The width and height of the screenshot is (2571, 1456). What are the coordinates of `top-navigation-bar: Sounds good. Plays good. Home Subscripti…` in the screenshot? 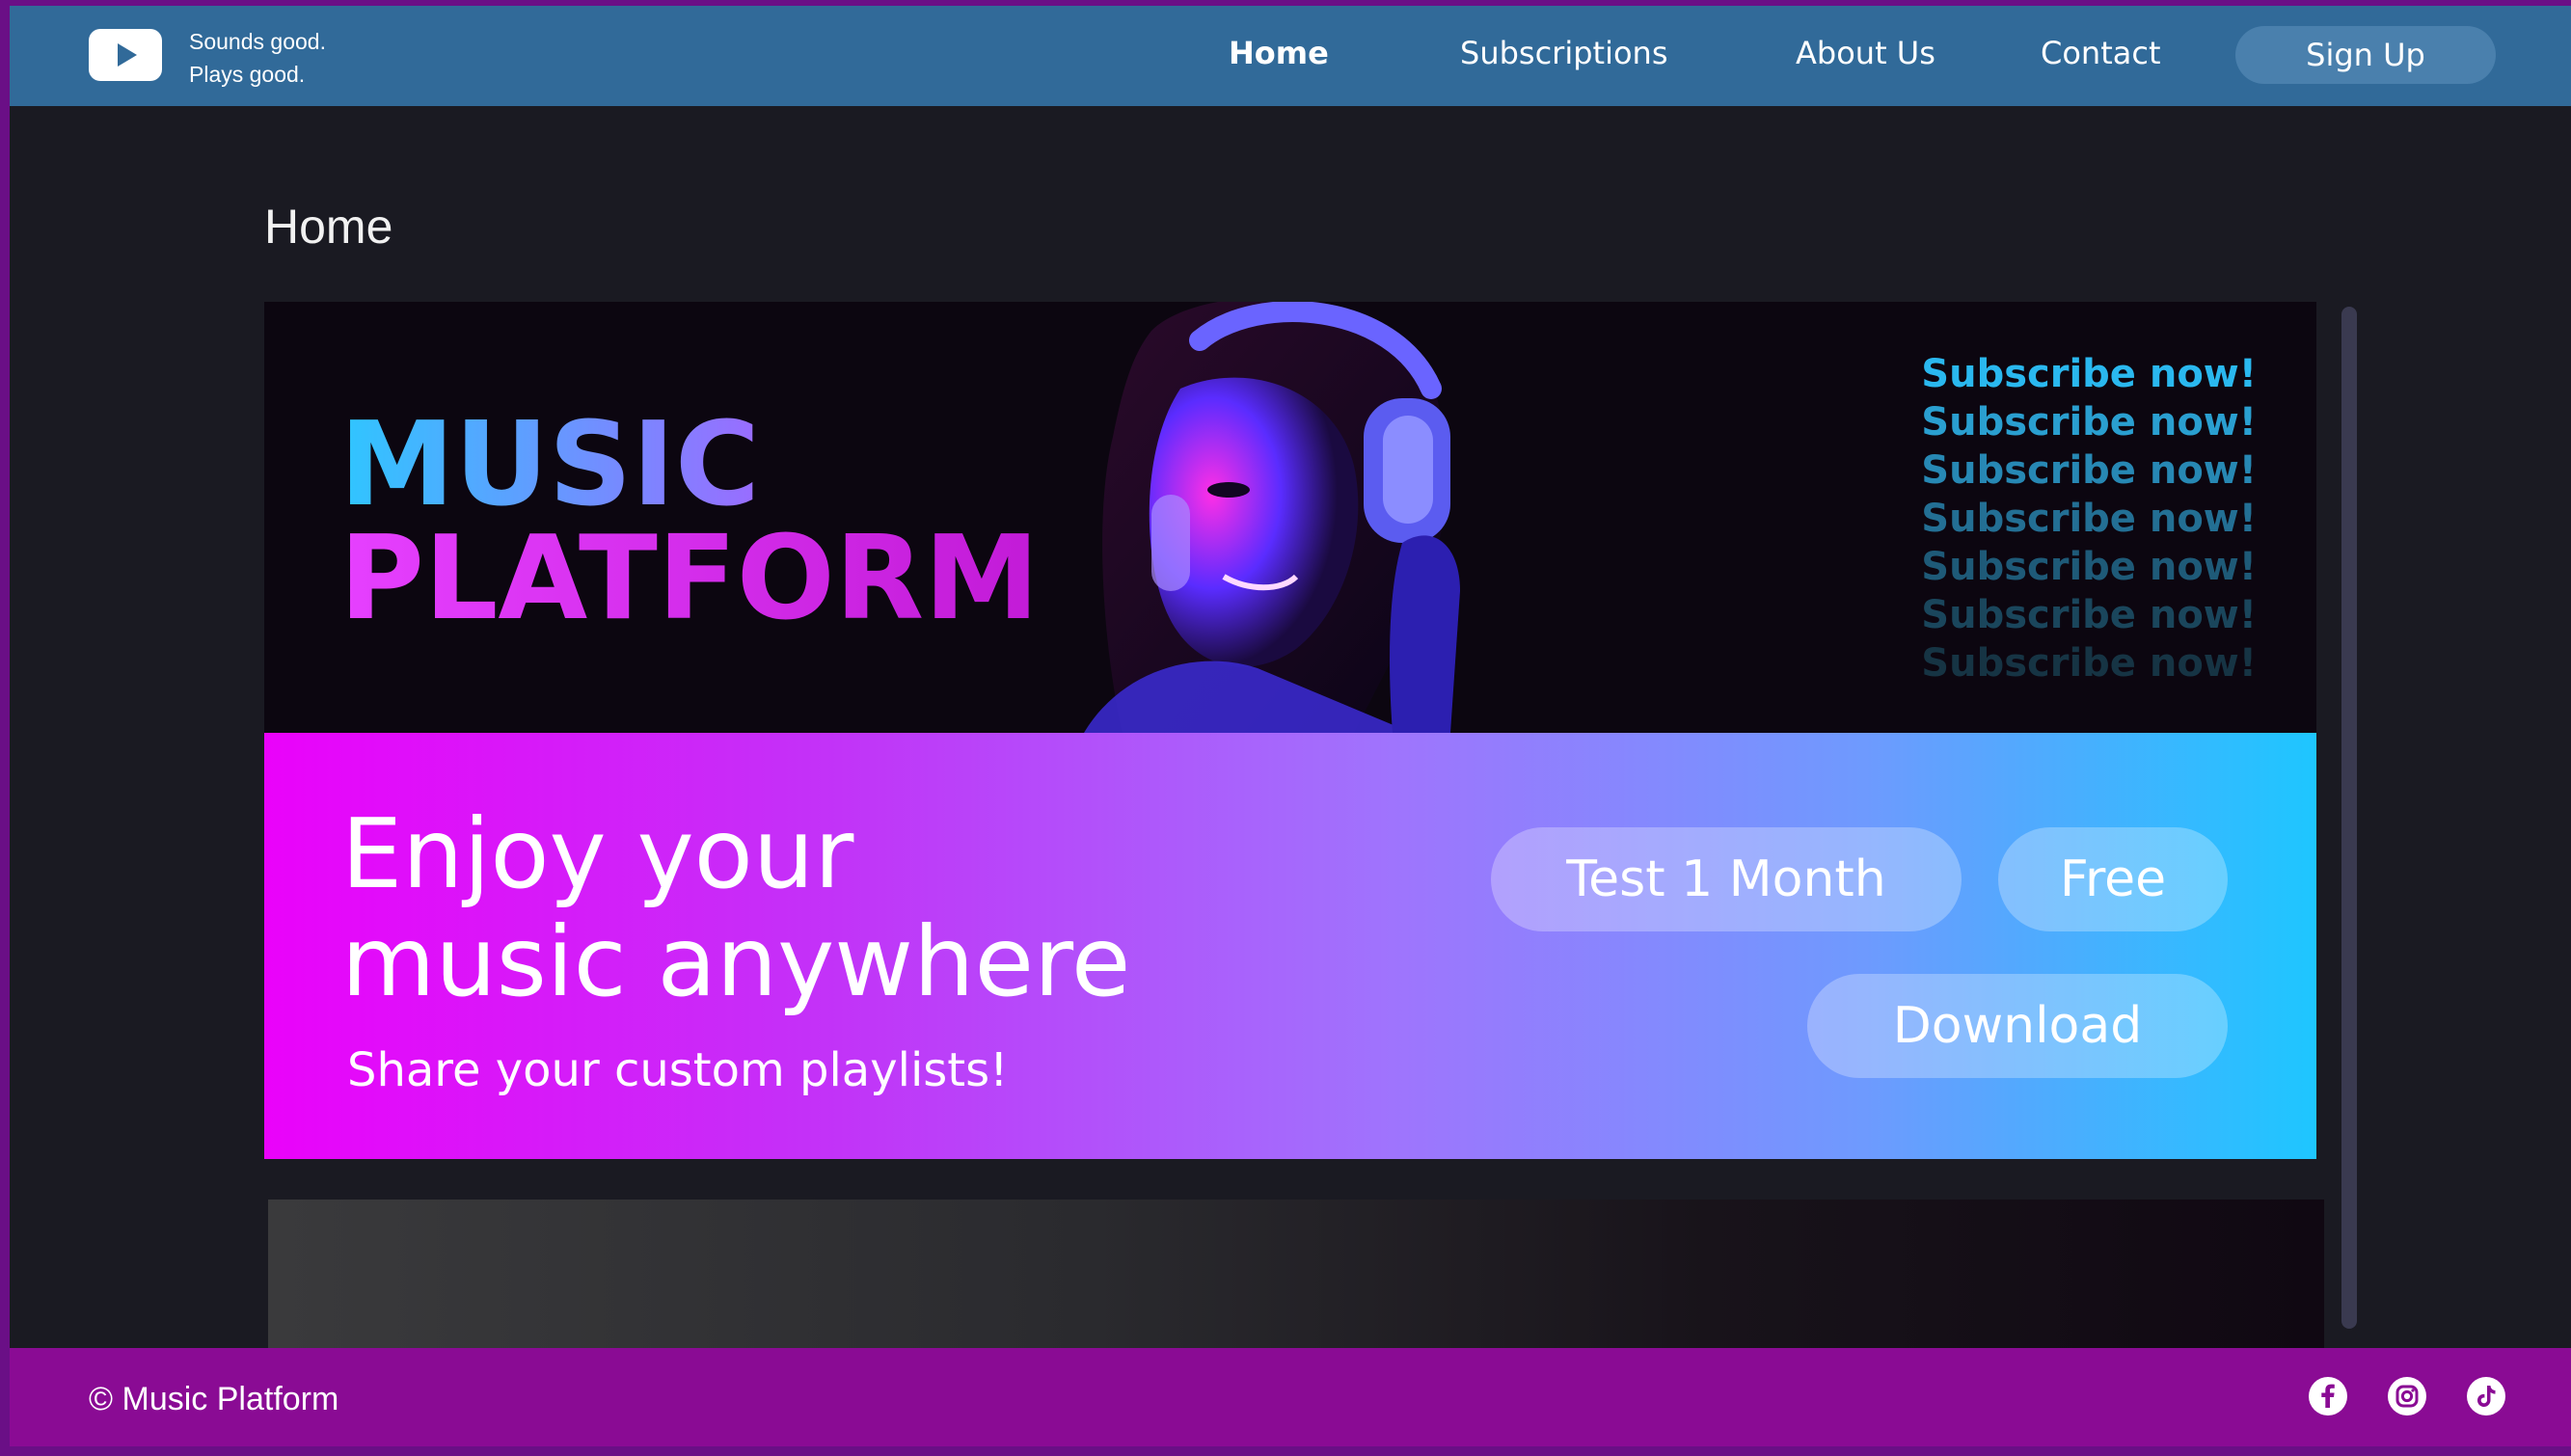 It's located at (1291, 56).